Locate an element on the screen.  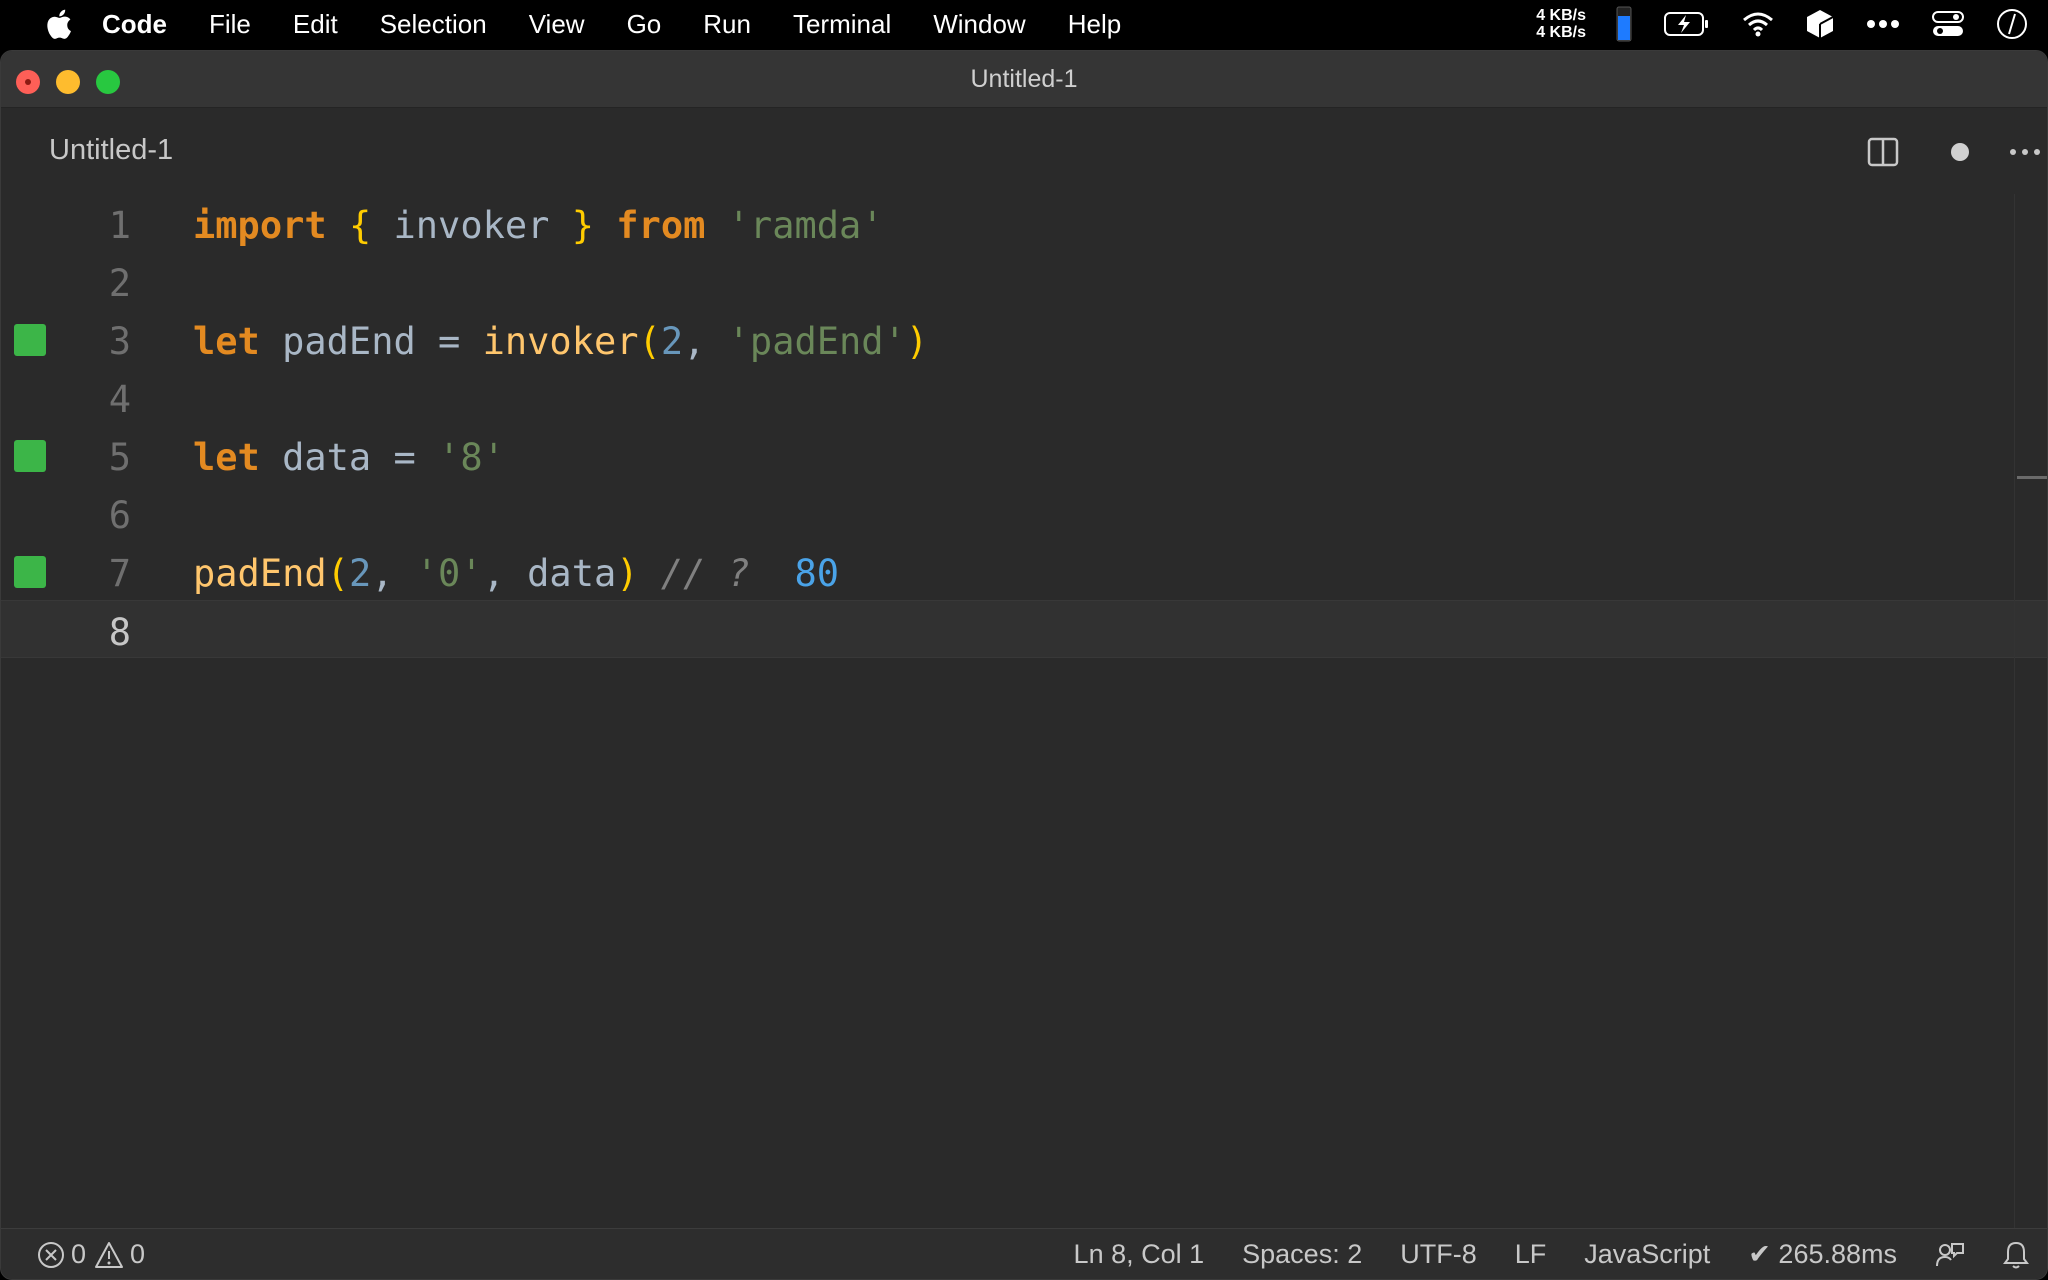
menu-terminal: Terminal is located at coordinates (842, 24).